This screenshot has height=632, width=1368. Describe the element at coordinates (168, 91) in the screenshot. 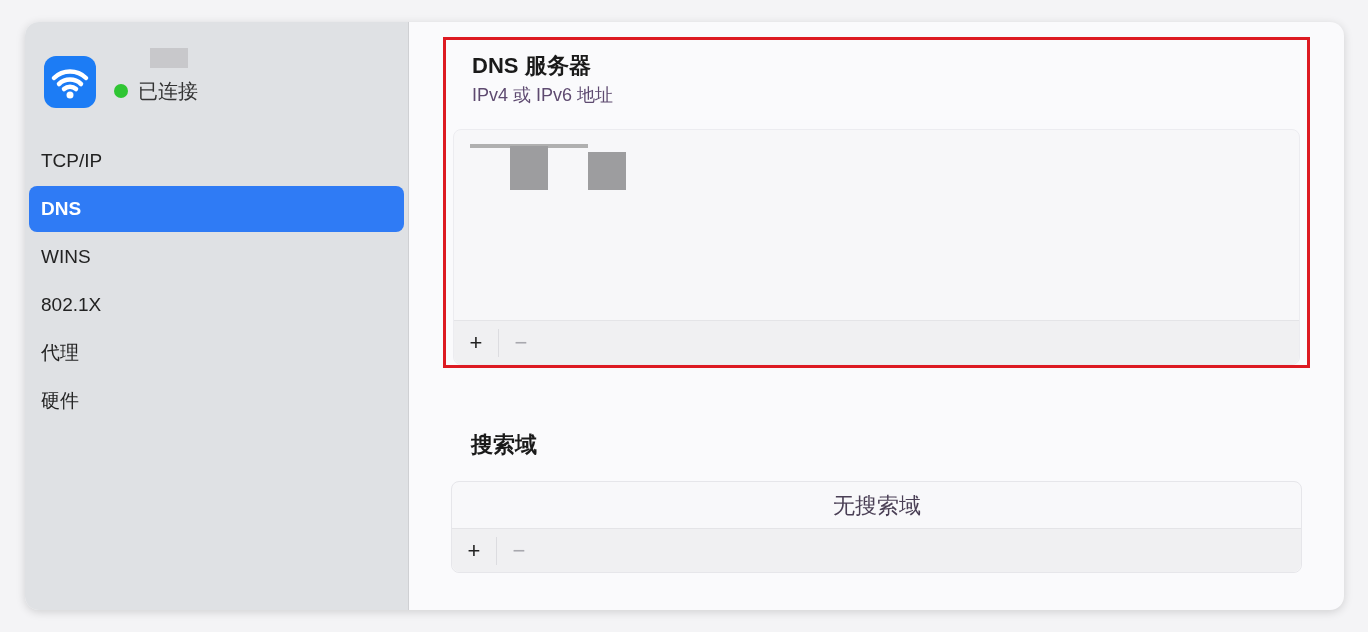

I see `connection-status: 已连接` at that location.